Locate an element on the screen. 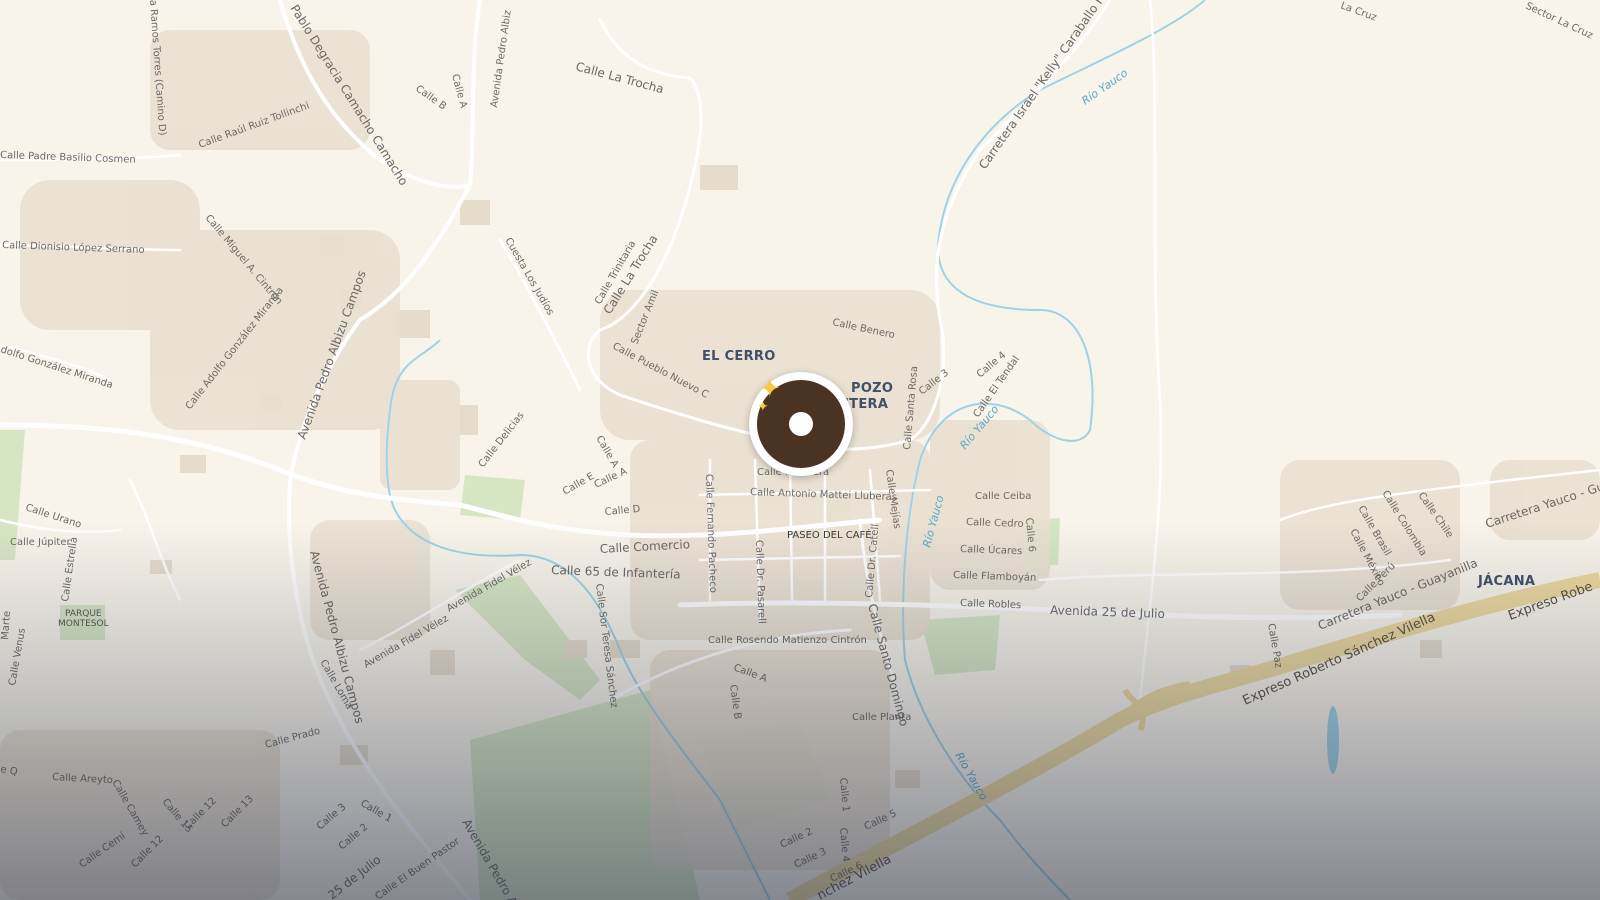 The width and height of the screenshot is (1600, 900). place-label-pozo: POZO is located at coordinates (872, 388).